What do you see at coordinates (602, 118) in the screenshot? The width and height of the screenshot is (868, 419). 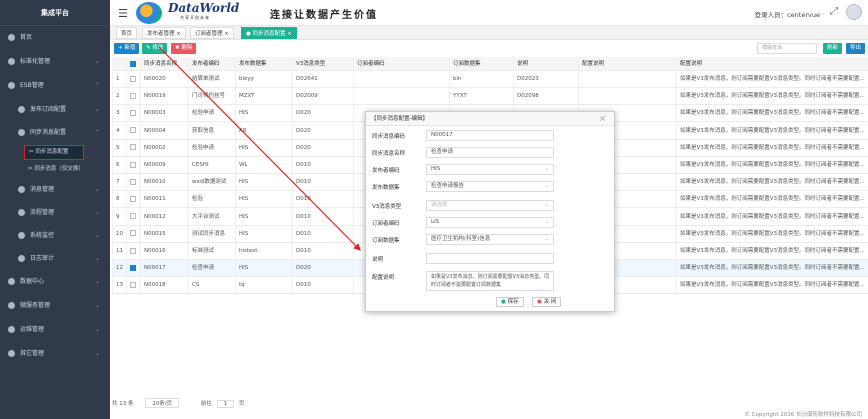 I see `close-icon: ×` at bounding box center [602, 118].